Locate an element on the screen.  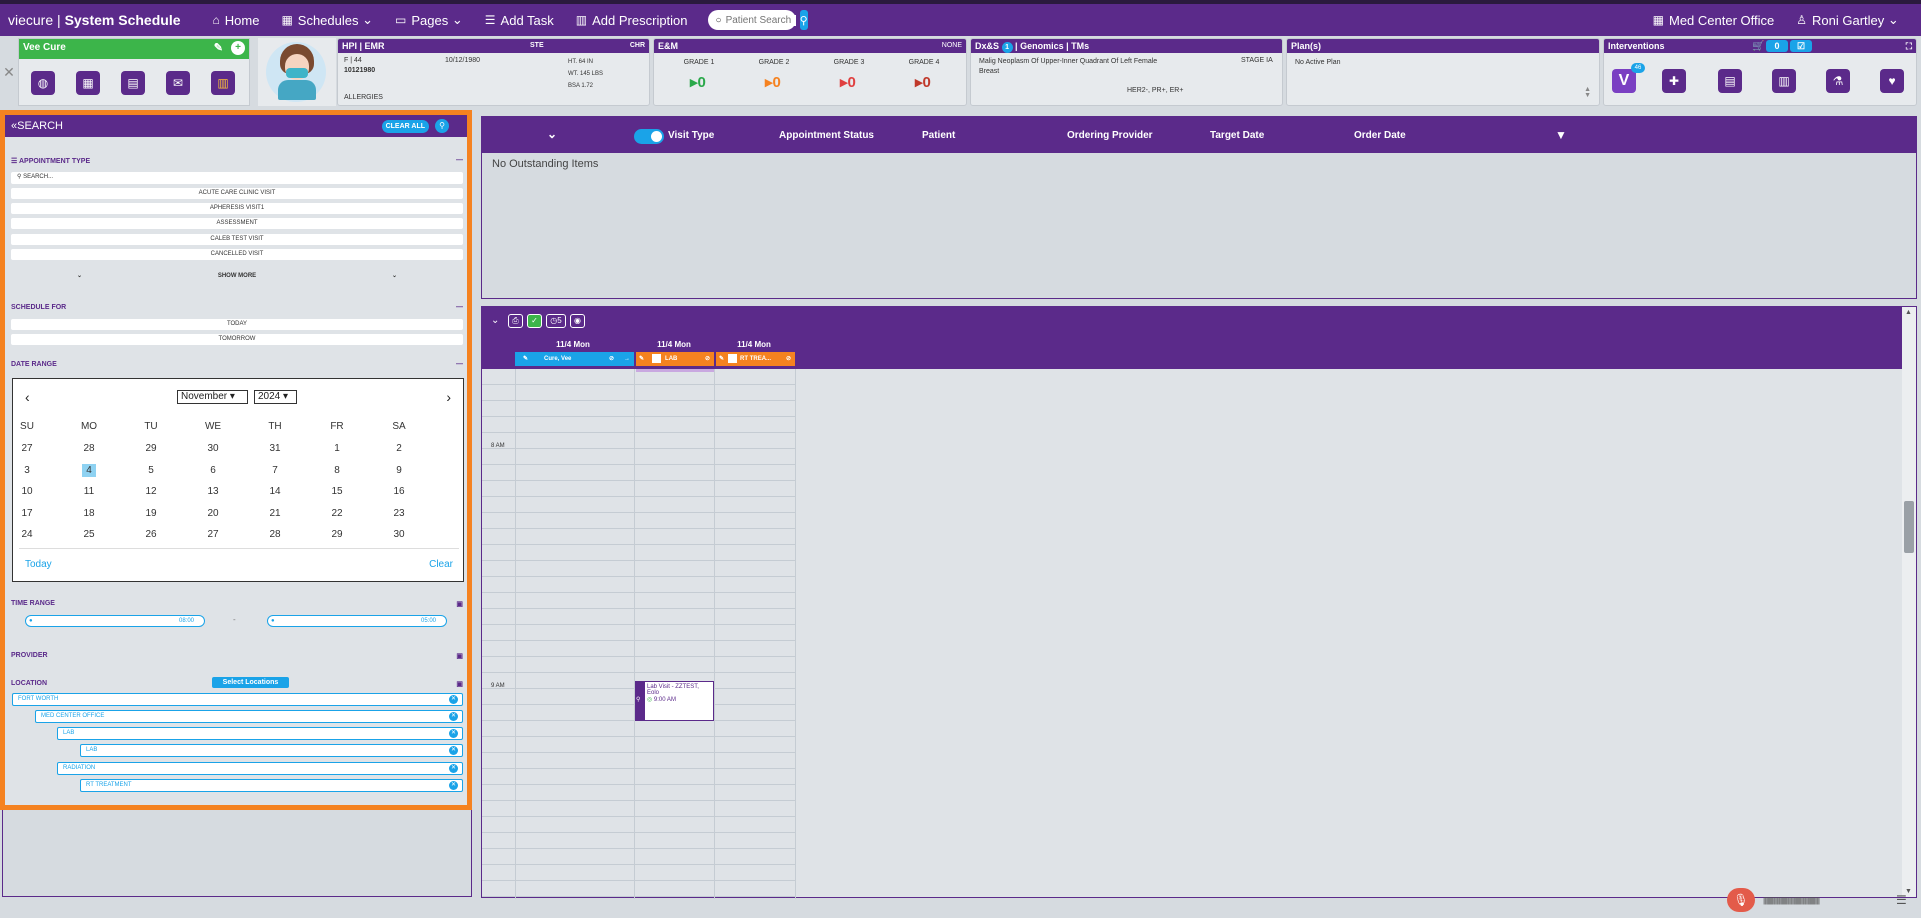
appointment-block: ⚲ Lab Visit - ZZTEST, Eolo ◎ 9:00 AM is located at coordinates (674, 701).